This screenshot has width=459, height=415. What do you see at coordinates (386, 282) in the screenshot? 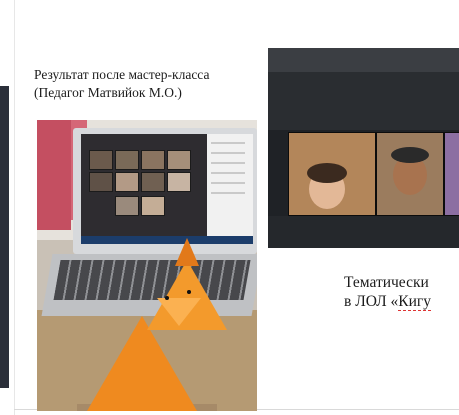
I see `caption-thematic-line1: Тематически` at bounding box center [386, 282].